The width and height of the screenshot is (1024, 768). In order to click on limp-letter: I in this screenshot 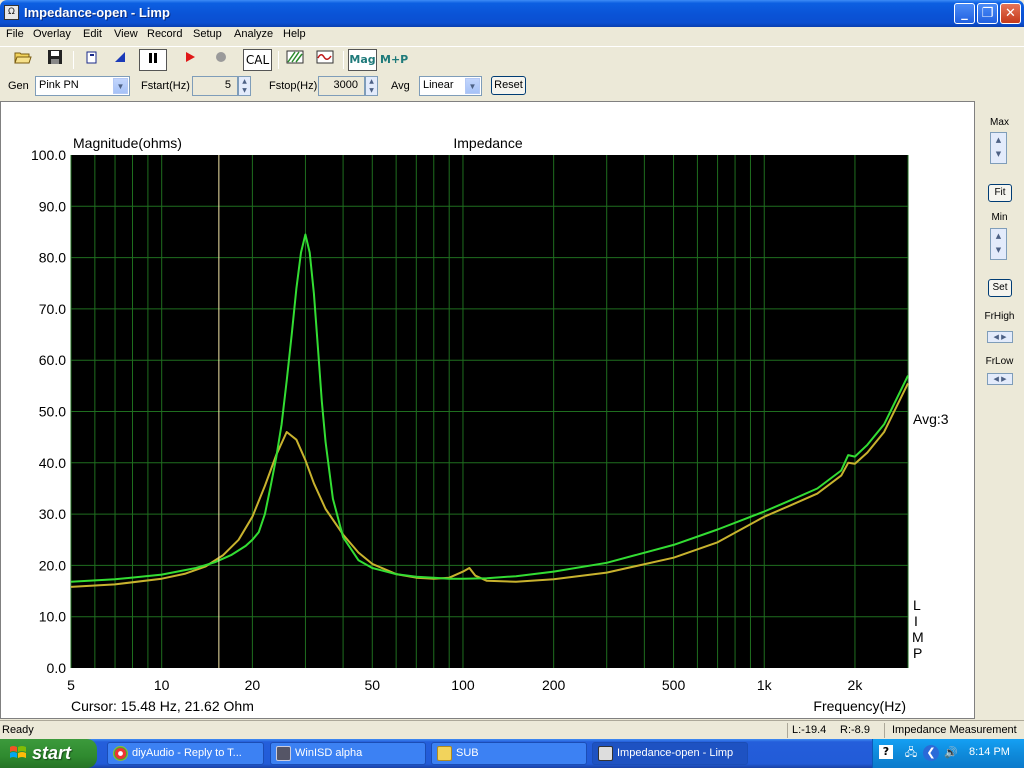, I will do `click(916, 621)`.